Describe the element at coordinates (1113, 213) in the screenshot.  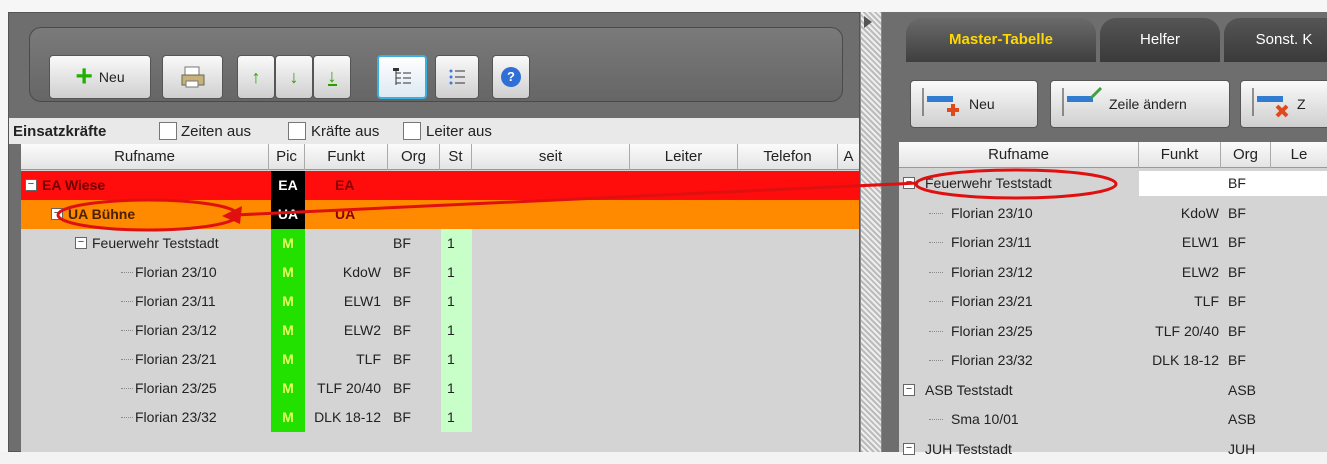
I see `master-table-row: Florian 23/10 KdoW BF` at that location.